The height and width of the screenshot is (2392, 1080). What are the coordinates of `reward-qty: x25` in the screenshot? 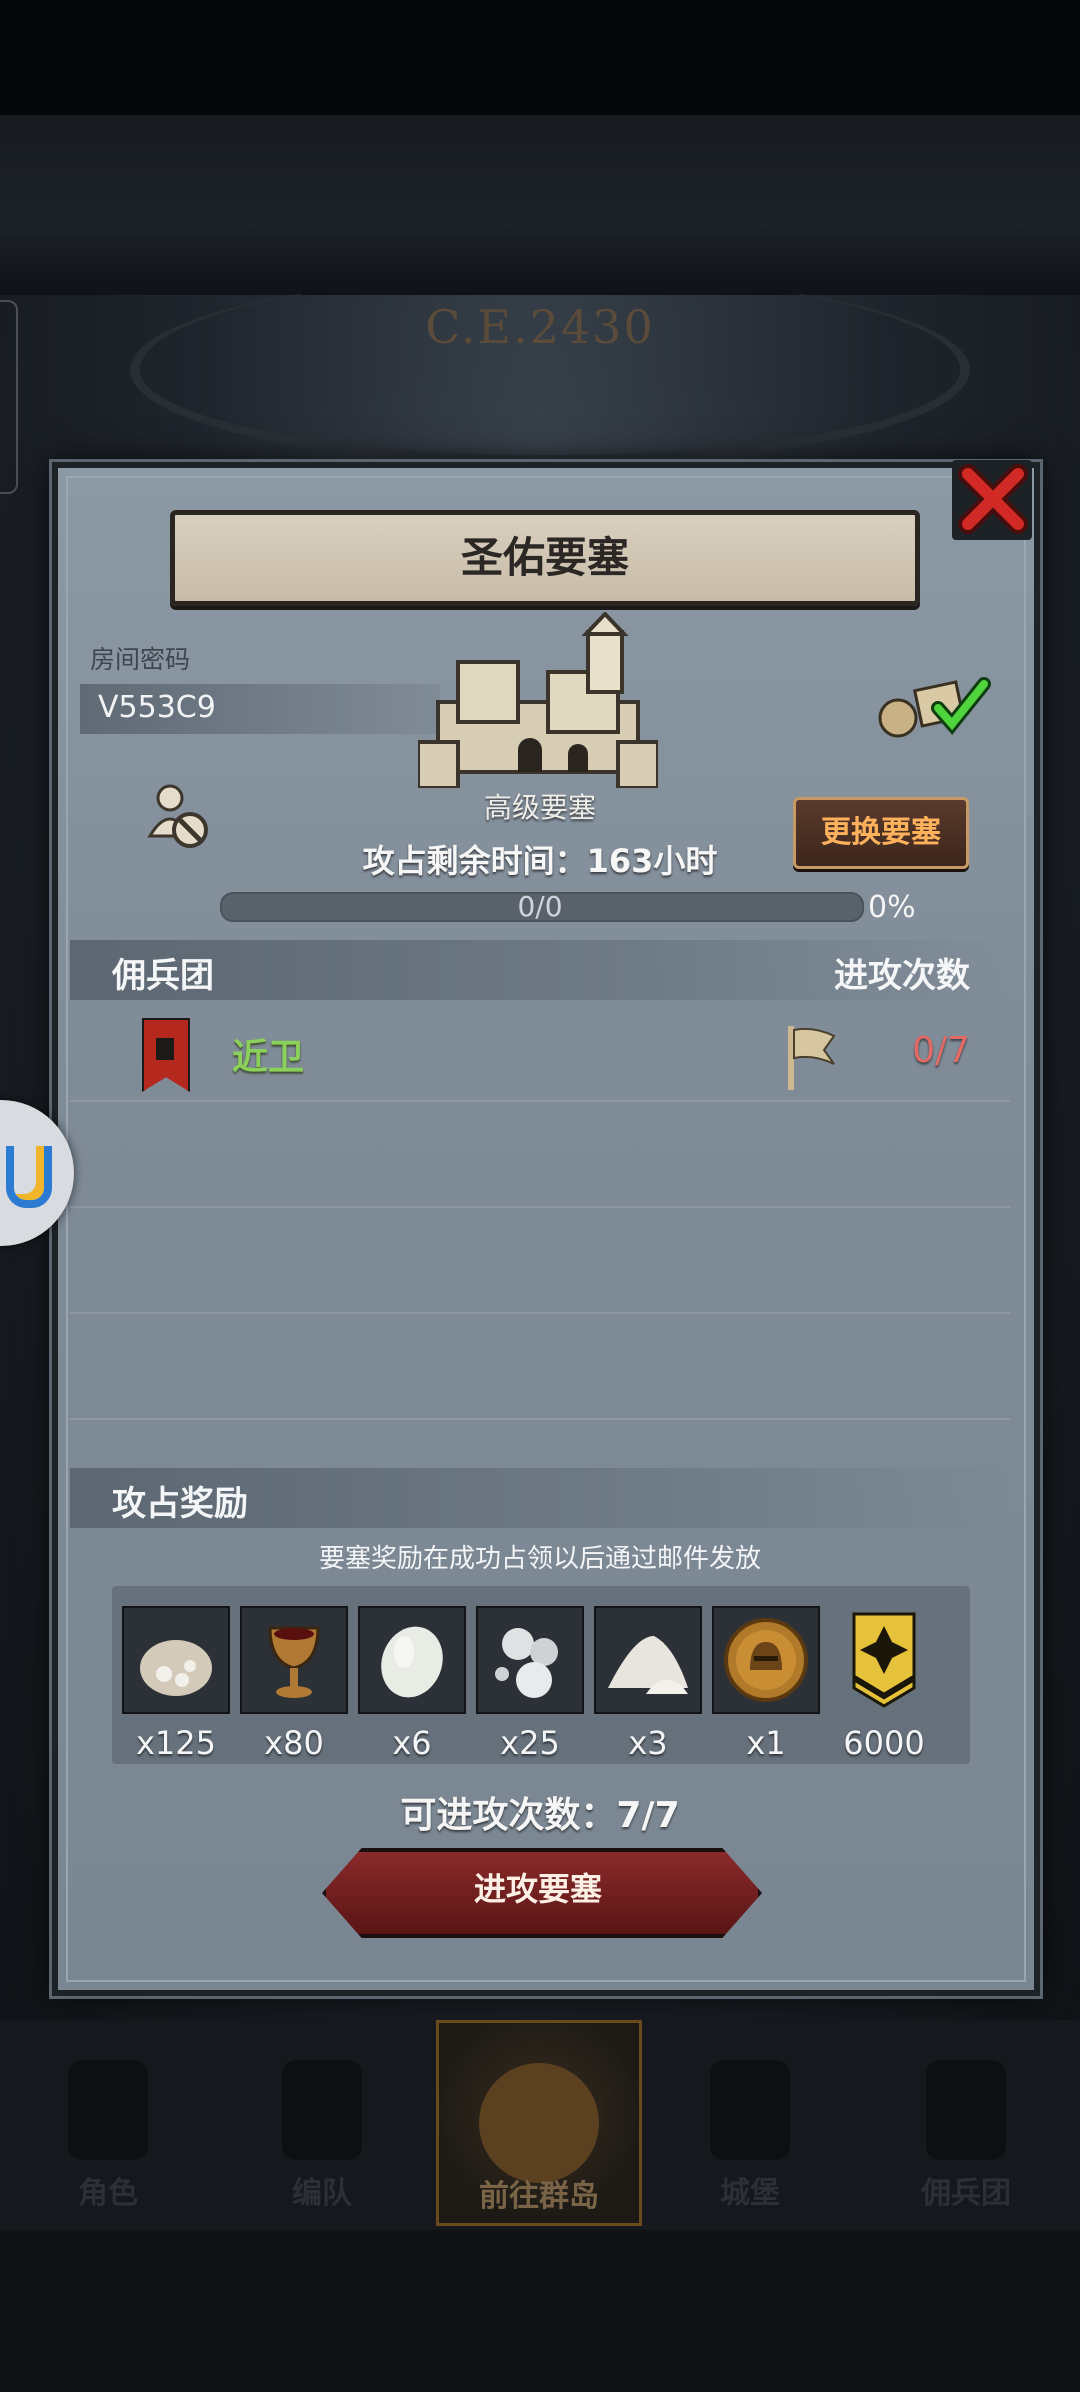 It's located at (530, 1743).